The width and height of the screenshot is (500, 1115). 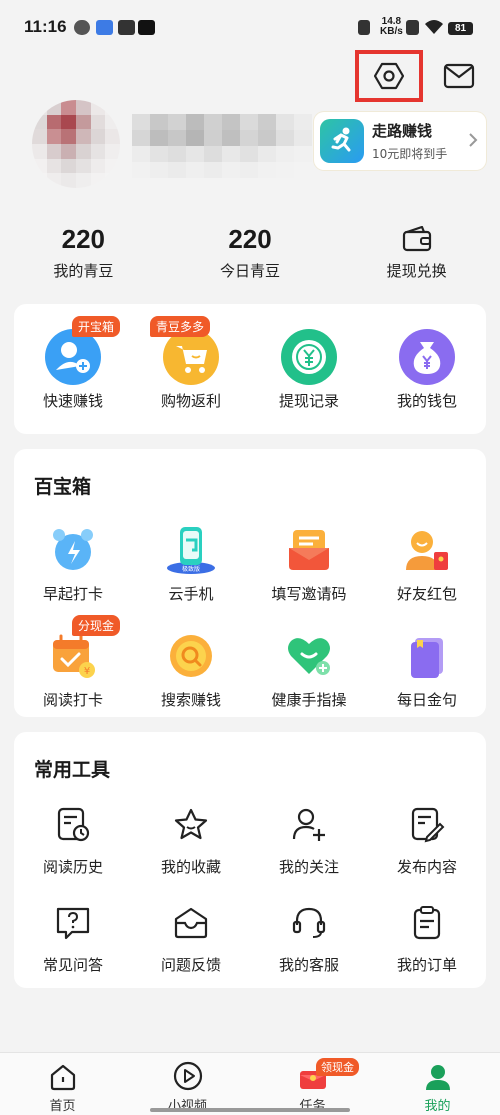 I want to click on health-heart-icon, so click(x=309, y=656).